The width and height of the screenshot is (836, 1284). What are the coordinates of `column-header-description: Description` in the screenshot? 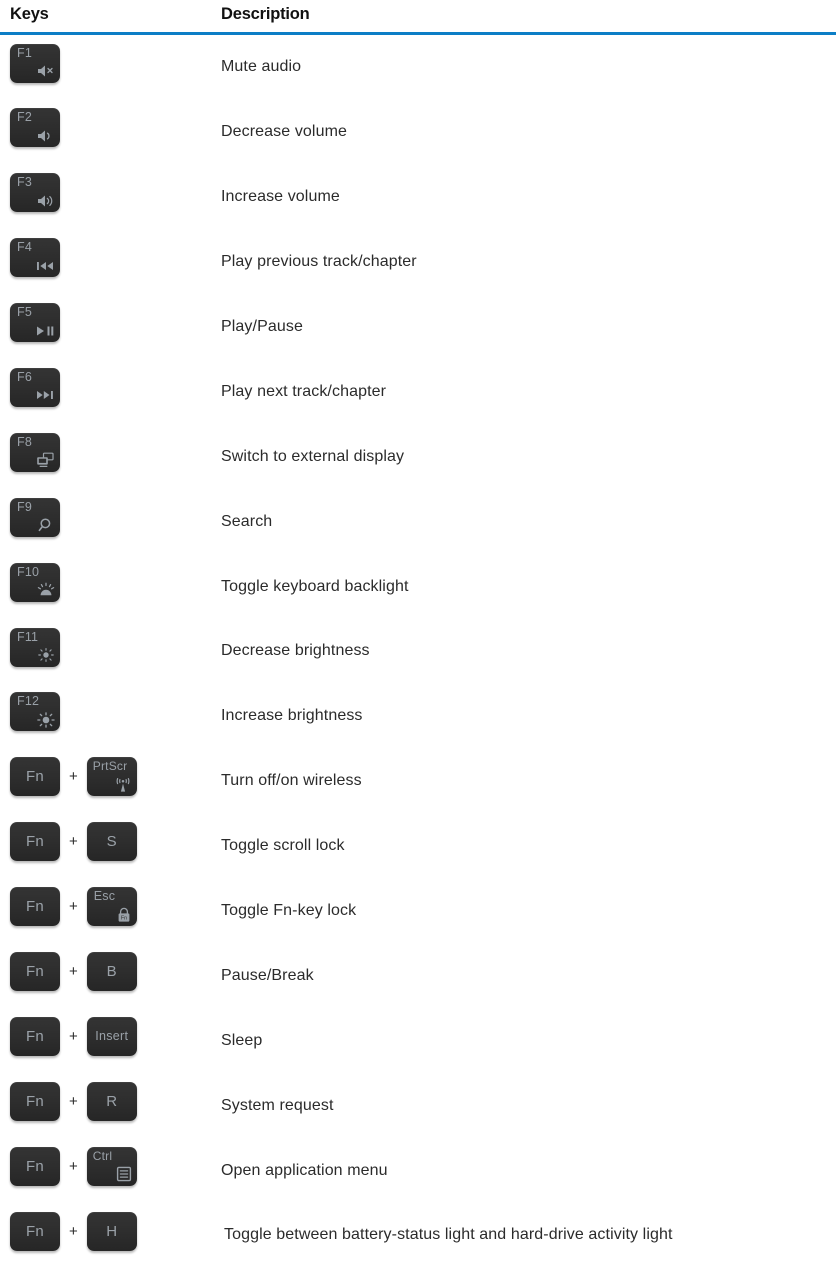 It's located at (265, 14).